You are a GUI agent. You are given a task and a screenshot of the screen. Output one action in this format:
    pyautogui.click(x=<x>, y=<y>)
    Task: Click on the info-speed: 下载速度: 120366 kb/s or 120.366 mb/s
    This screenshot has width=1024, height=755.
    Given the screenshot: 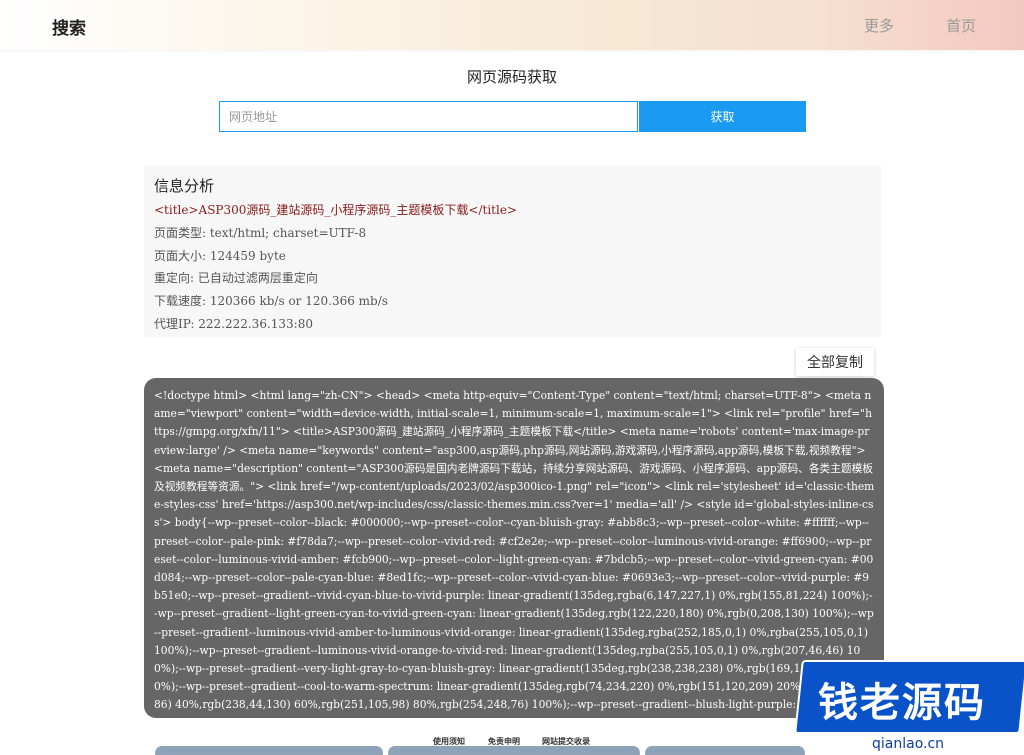 What is the action you would take?
    pyautogui.click(x=271, y=301)
    